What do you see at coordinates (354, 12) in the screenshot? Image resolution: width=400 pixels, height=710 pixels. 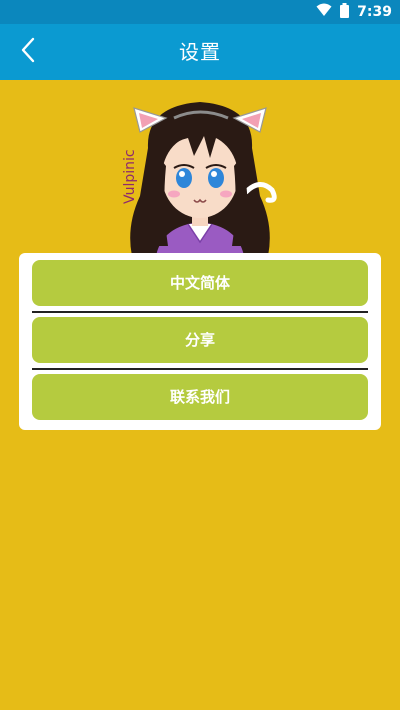 I see `status-indicators: 7:39` at bounding box center [354, 12].